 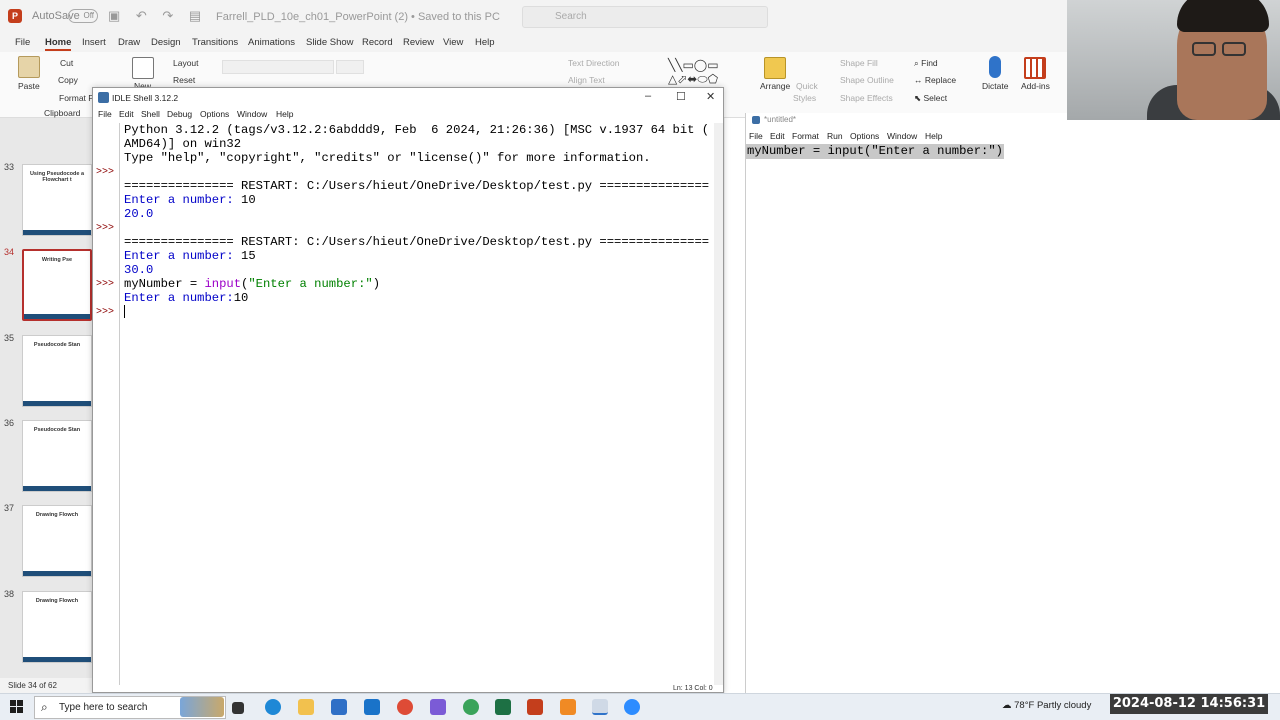 I want to click on addins-icon, so click(x=1035, y=68).